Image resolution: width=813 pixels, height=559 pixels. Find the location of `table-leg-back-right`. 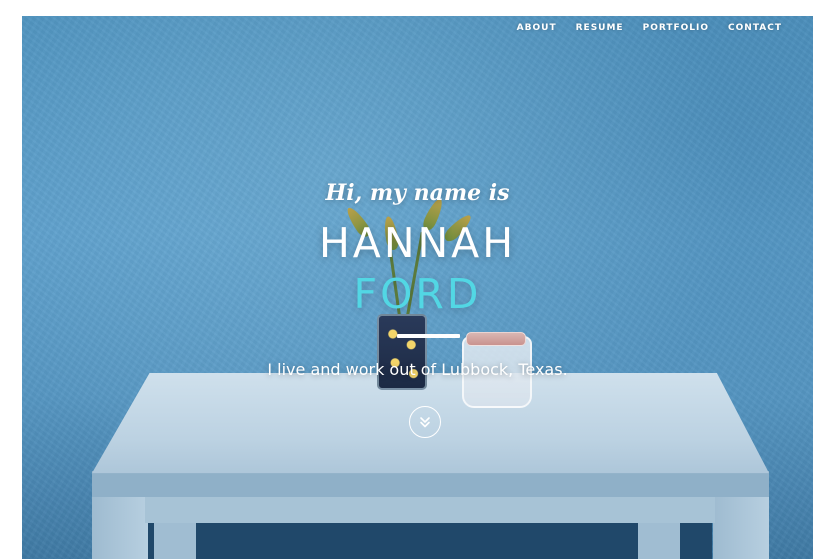

table-leg-back-right is located at coordinates (659, 540).